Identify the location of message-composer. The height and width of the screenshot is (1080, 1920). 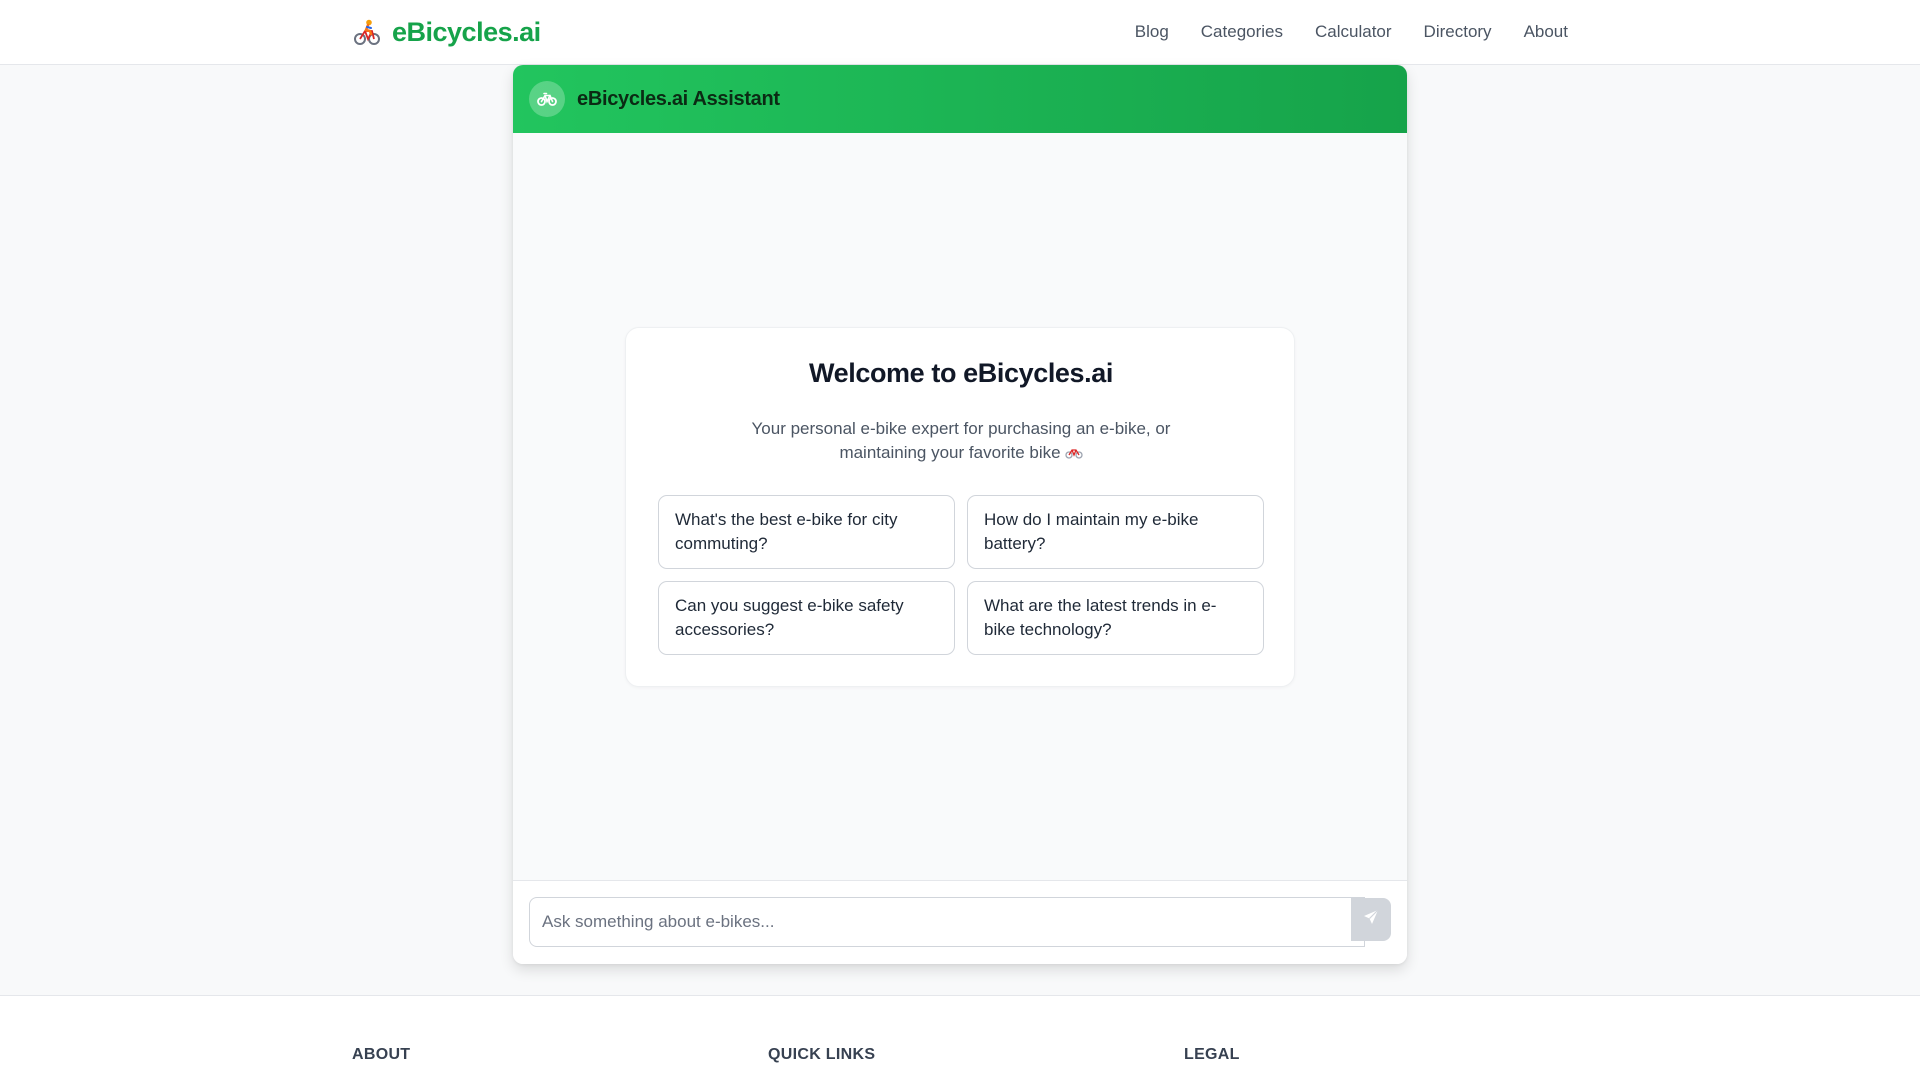
(960, 922).